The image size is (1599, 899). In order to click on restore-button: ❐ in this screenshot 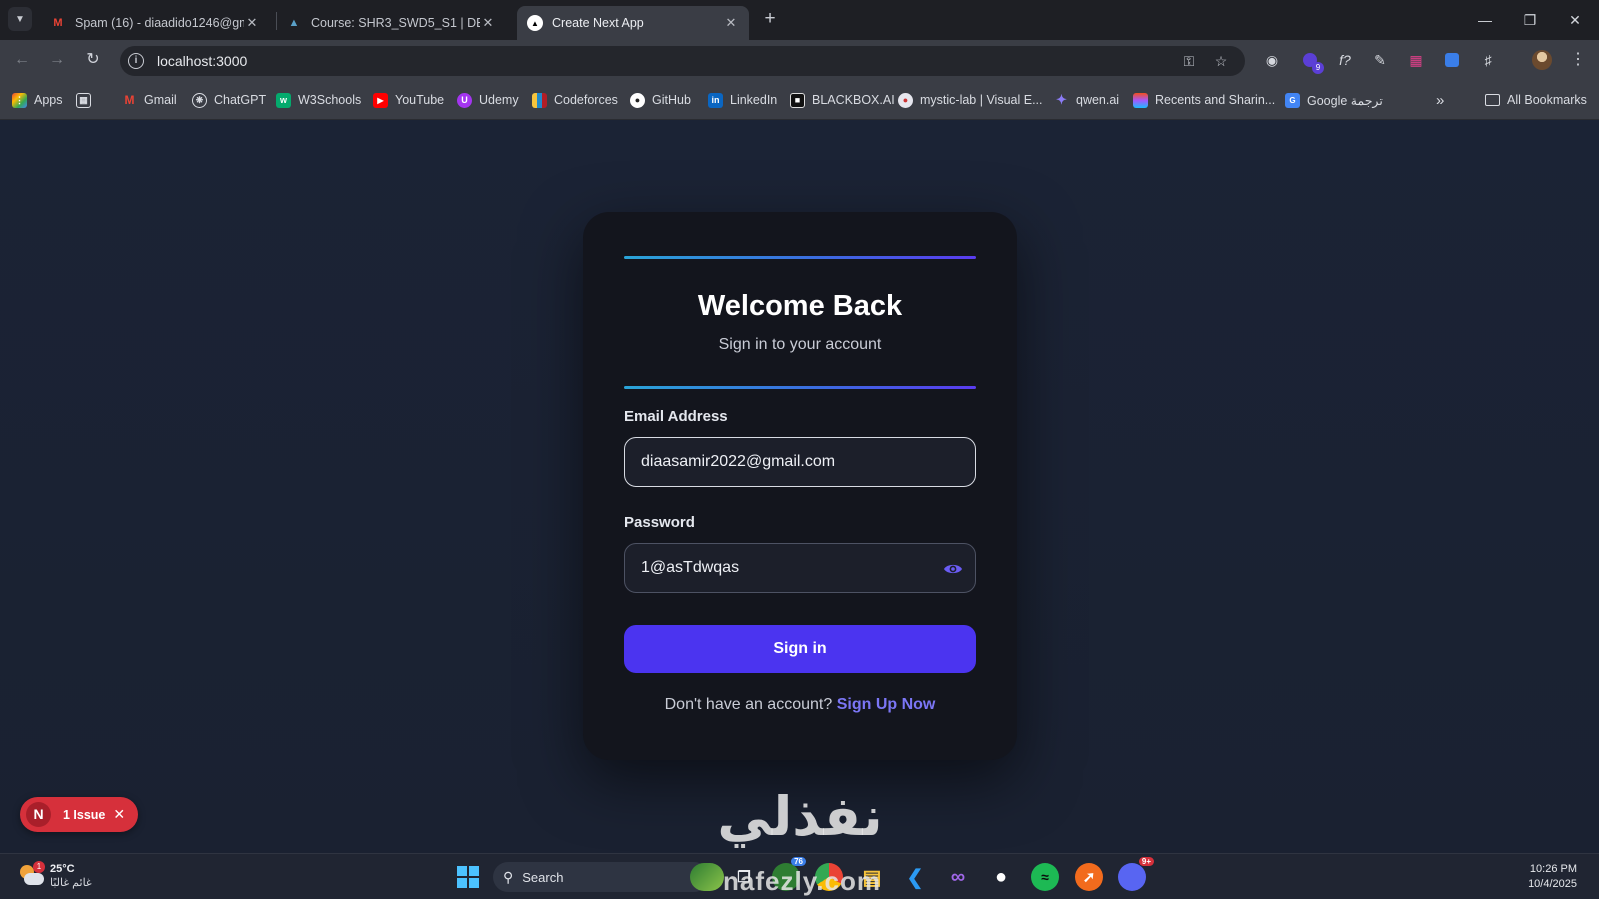, I will do `click(1530, 20)`.